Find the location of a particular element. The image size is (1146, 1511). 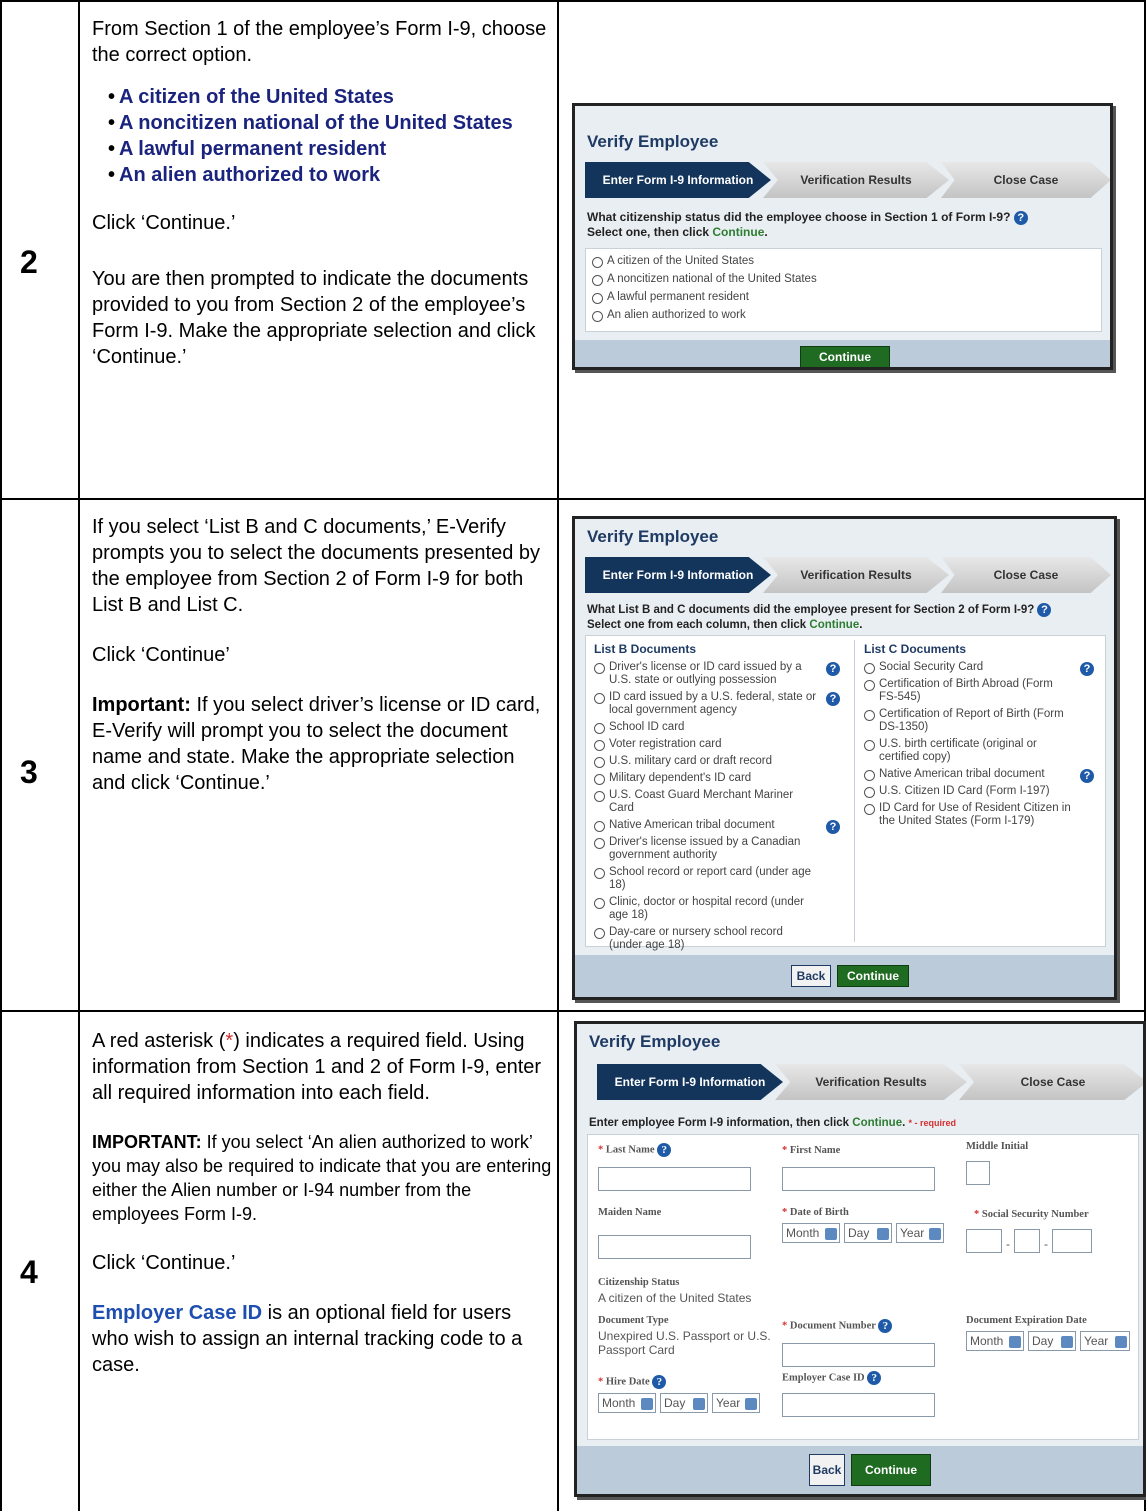

hire-day-select: Day is located at coordinates (684, 1403).